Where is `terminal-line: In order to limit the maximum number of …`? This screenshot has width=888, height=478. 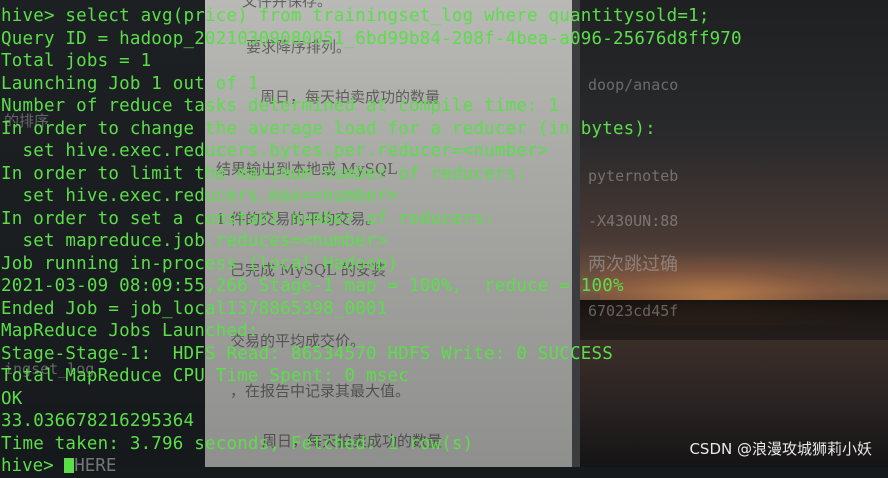 terminal-line: In order to limit the maximum number of … is located at coordinates (264, 173).